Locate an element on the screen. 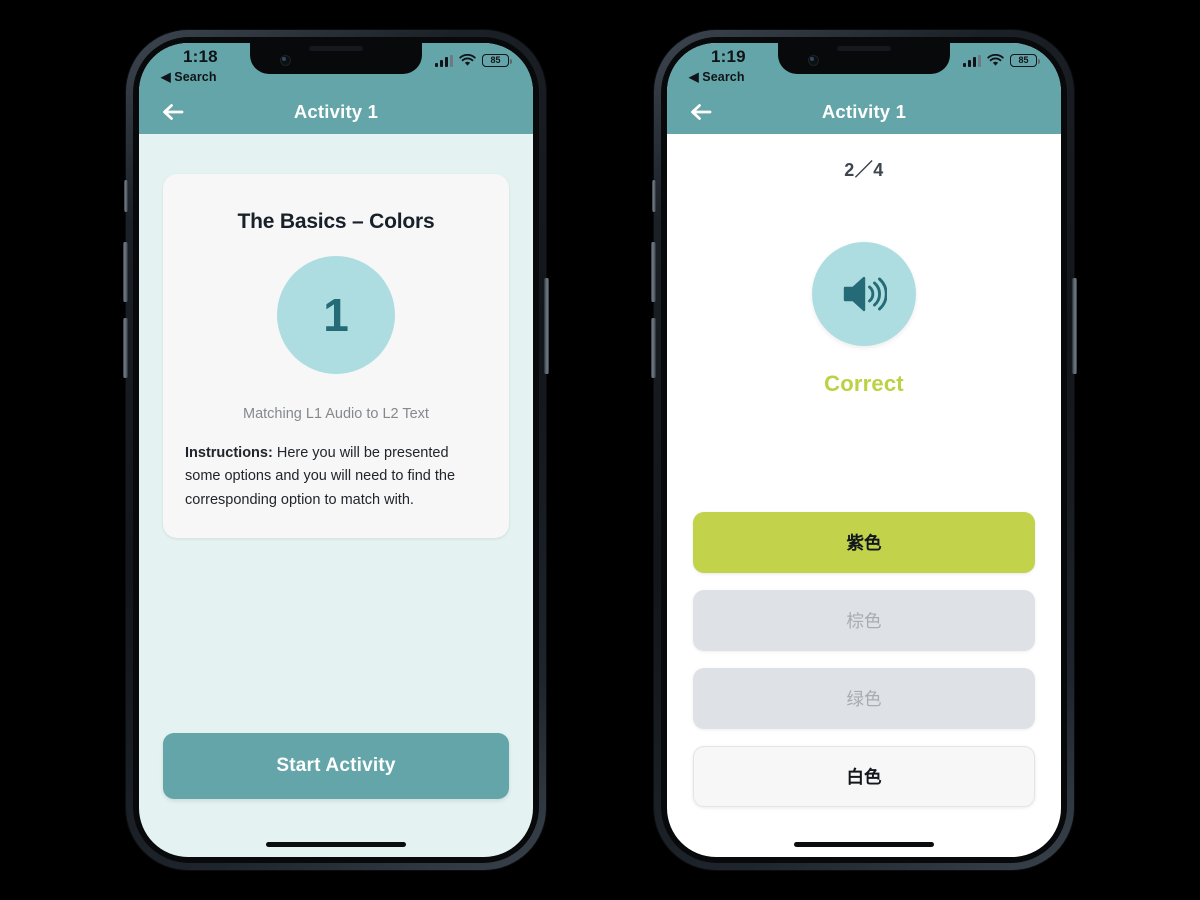  answer-options-list: 紫色 棕色 绿色 白色 is located at coordinates (864, 684).